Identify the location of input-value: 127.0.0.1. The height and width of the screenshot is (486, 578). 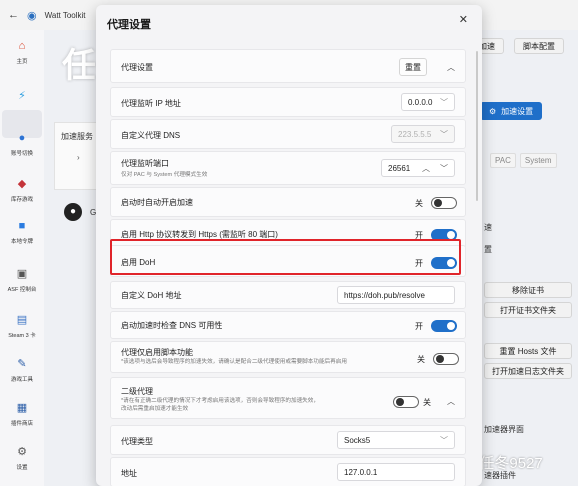
(361, 472).